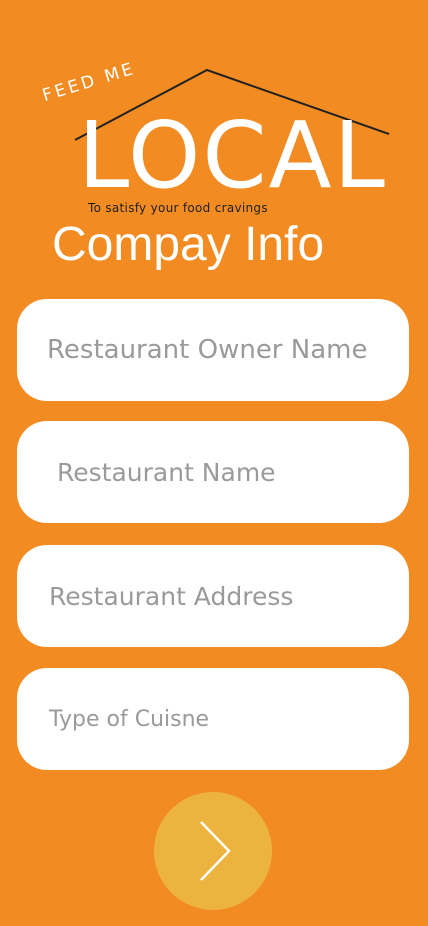  What do you see at coordinates (215, 851) in the screenshot?
I see `chevron-right-icon` at bounding box center [215, 851].